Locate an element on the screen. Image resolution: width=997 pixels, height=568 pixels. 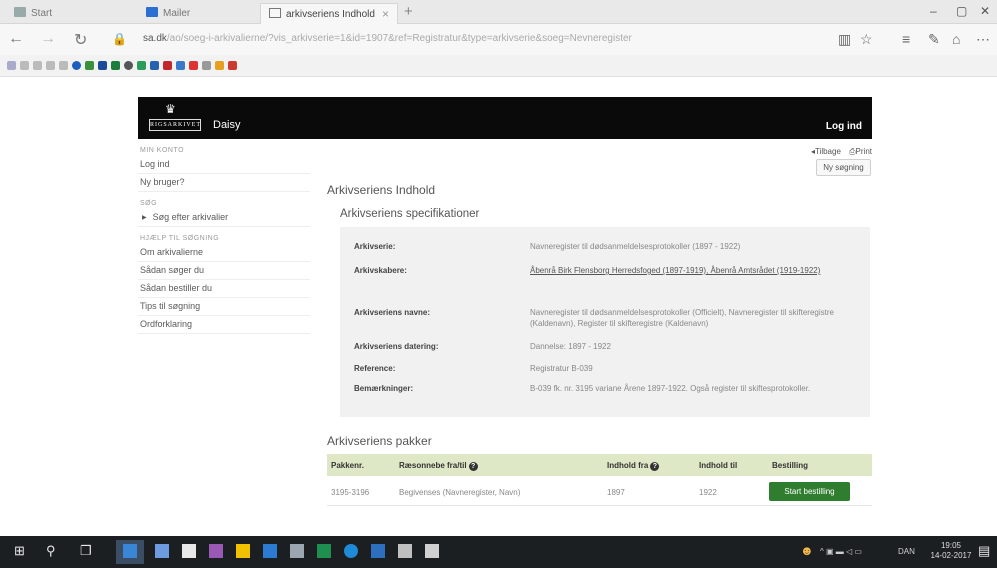
new-search-button: Ny søgning is located at coordinates (843, 167).